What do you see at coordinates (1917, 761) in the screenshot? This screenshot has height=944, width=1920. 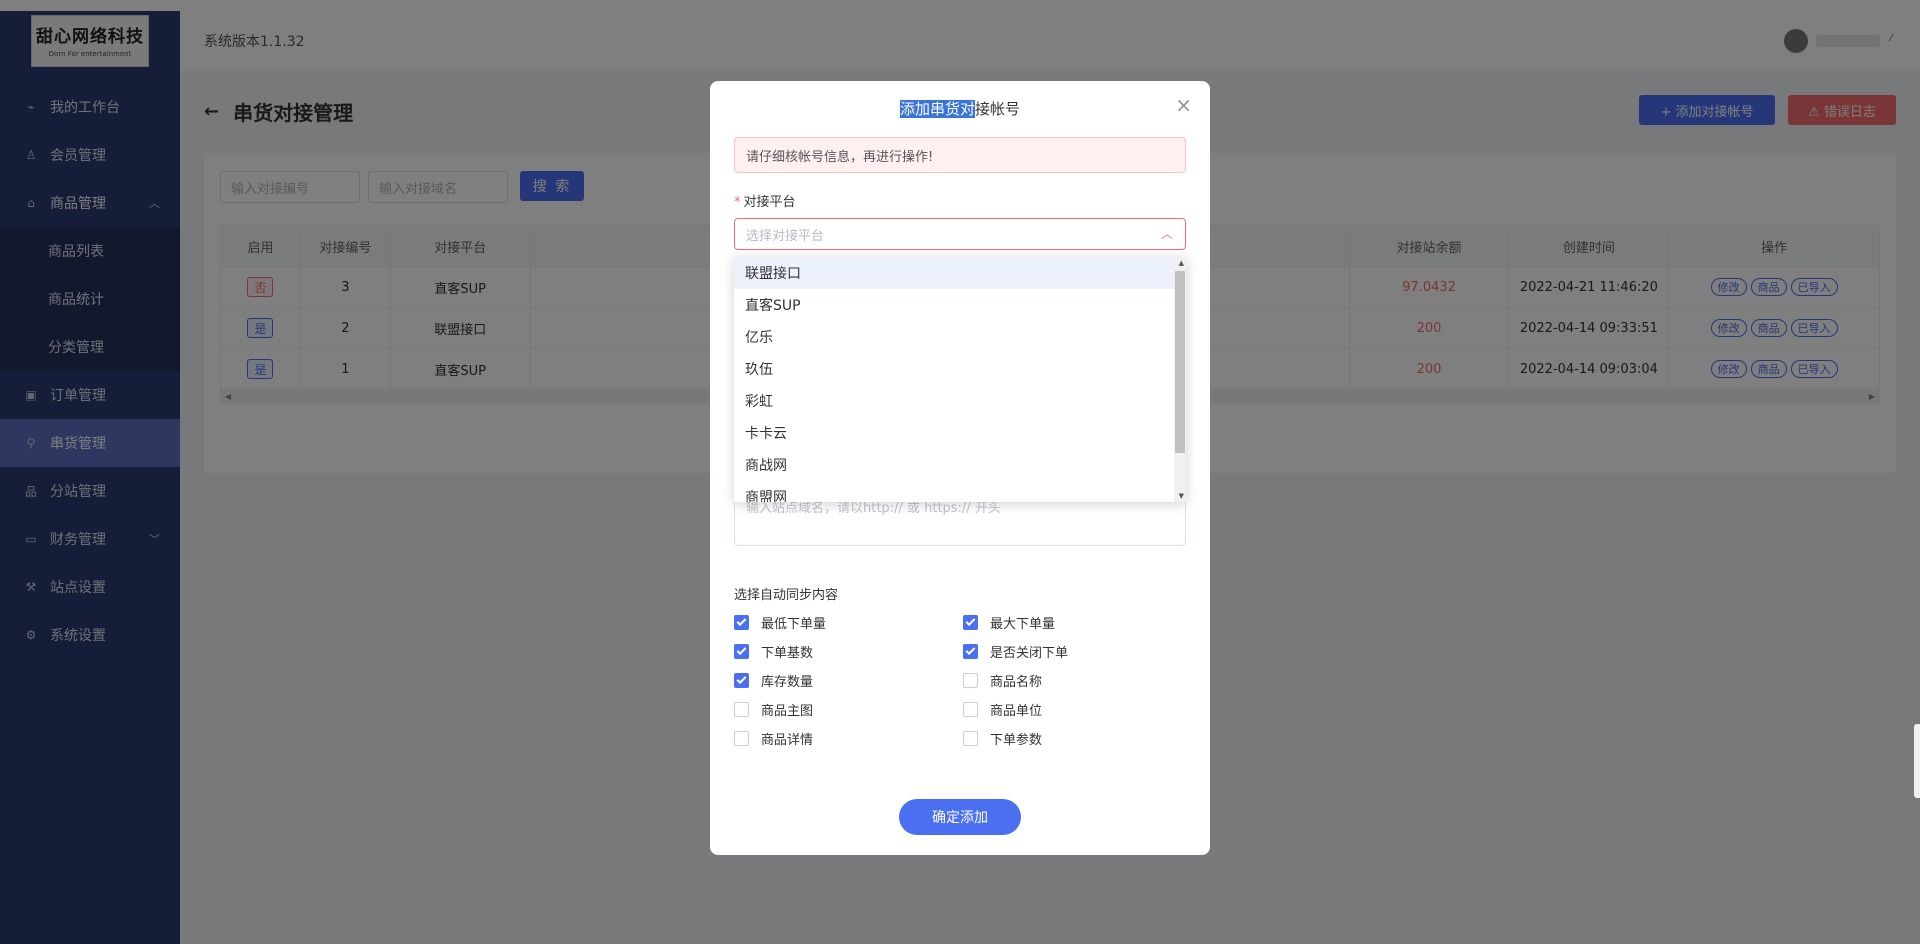 I see `side-edge-tab` at bounding box center [1917, 761].